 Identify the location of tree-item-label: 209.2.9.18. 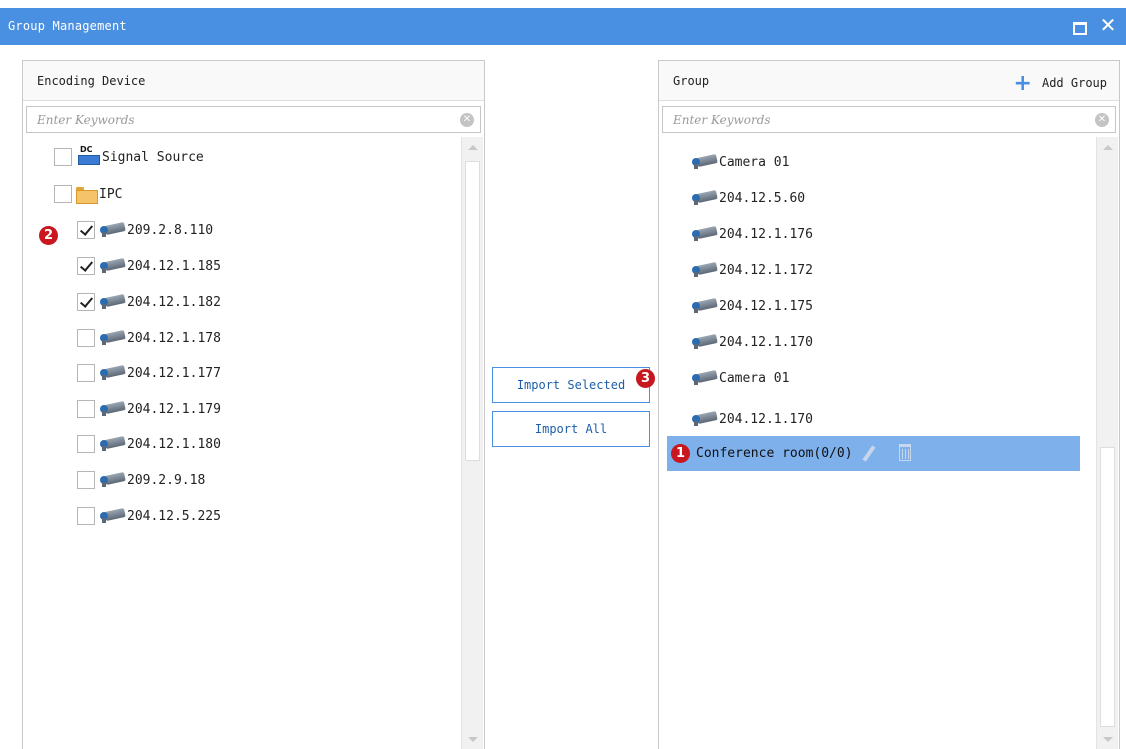
(166, 480).